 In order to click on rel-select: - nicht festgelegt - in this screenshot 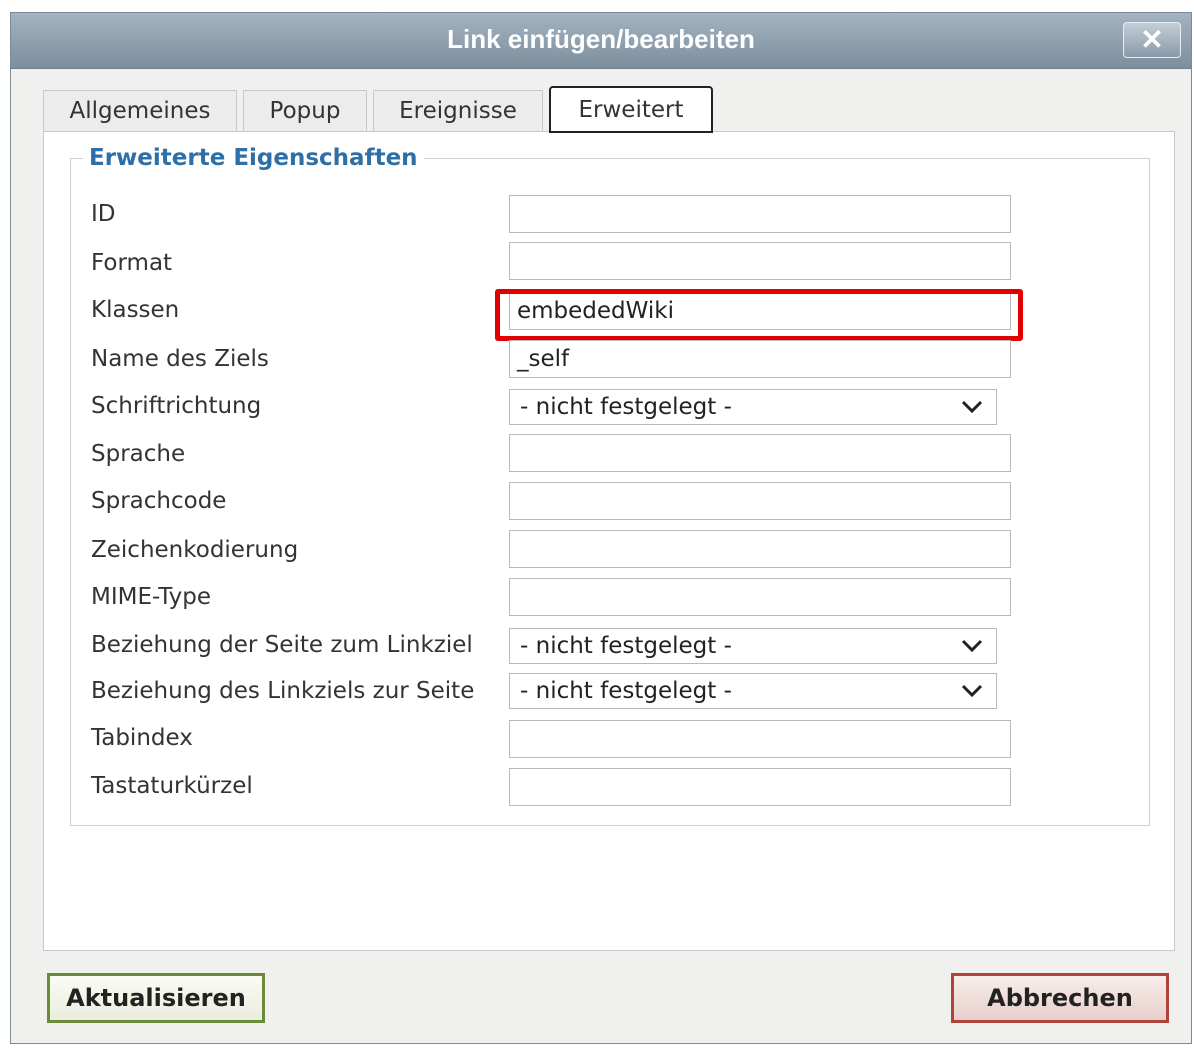, I will do `click(753, 646)`.